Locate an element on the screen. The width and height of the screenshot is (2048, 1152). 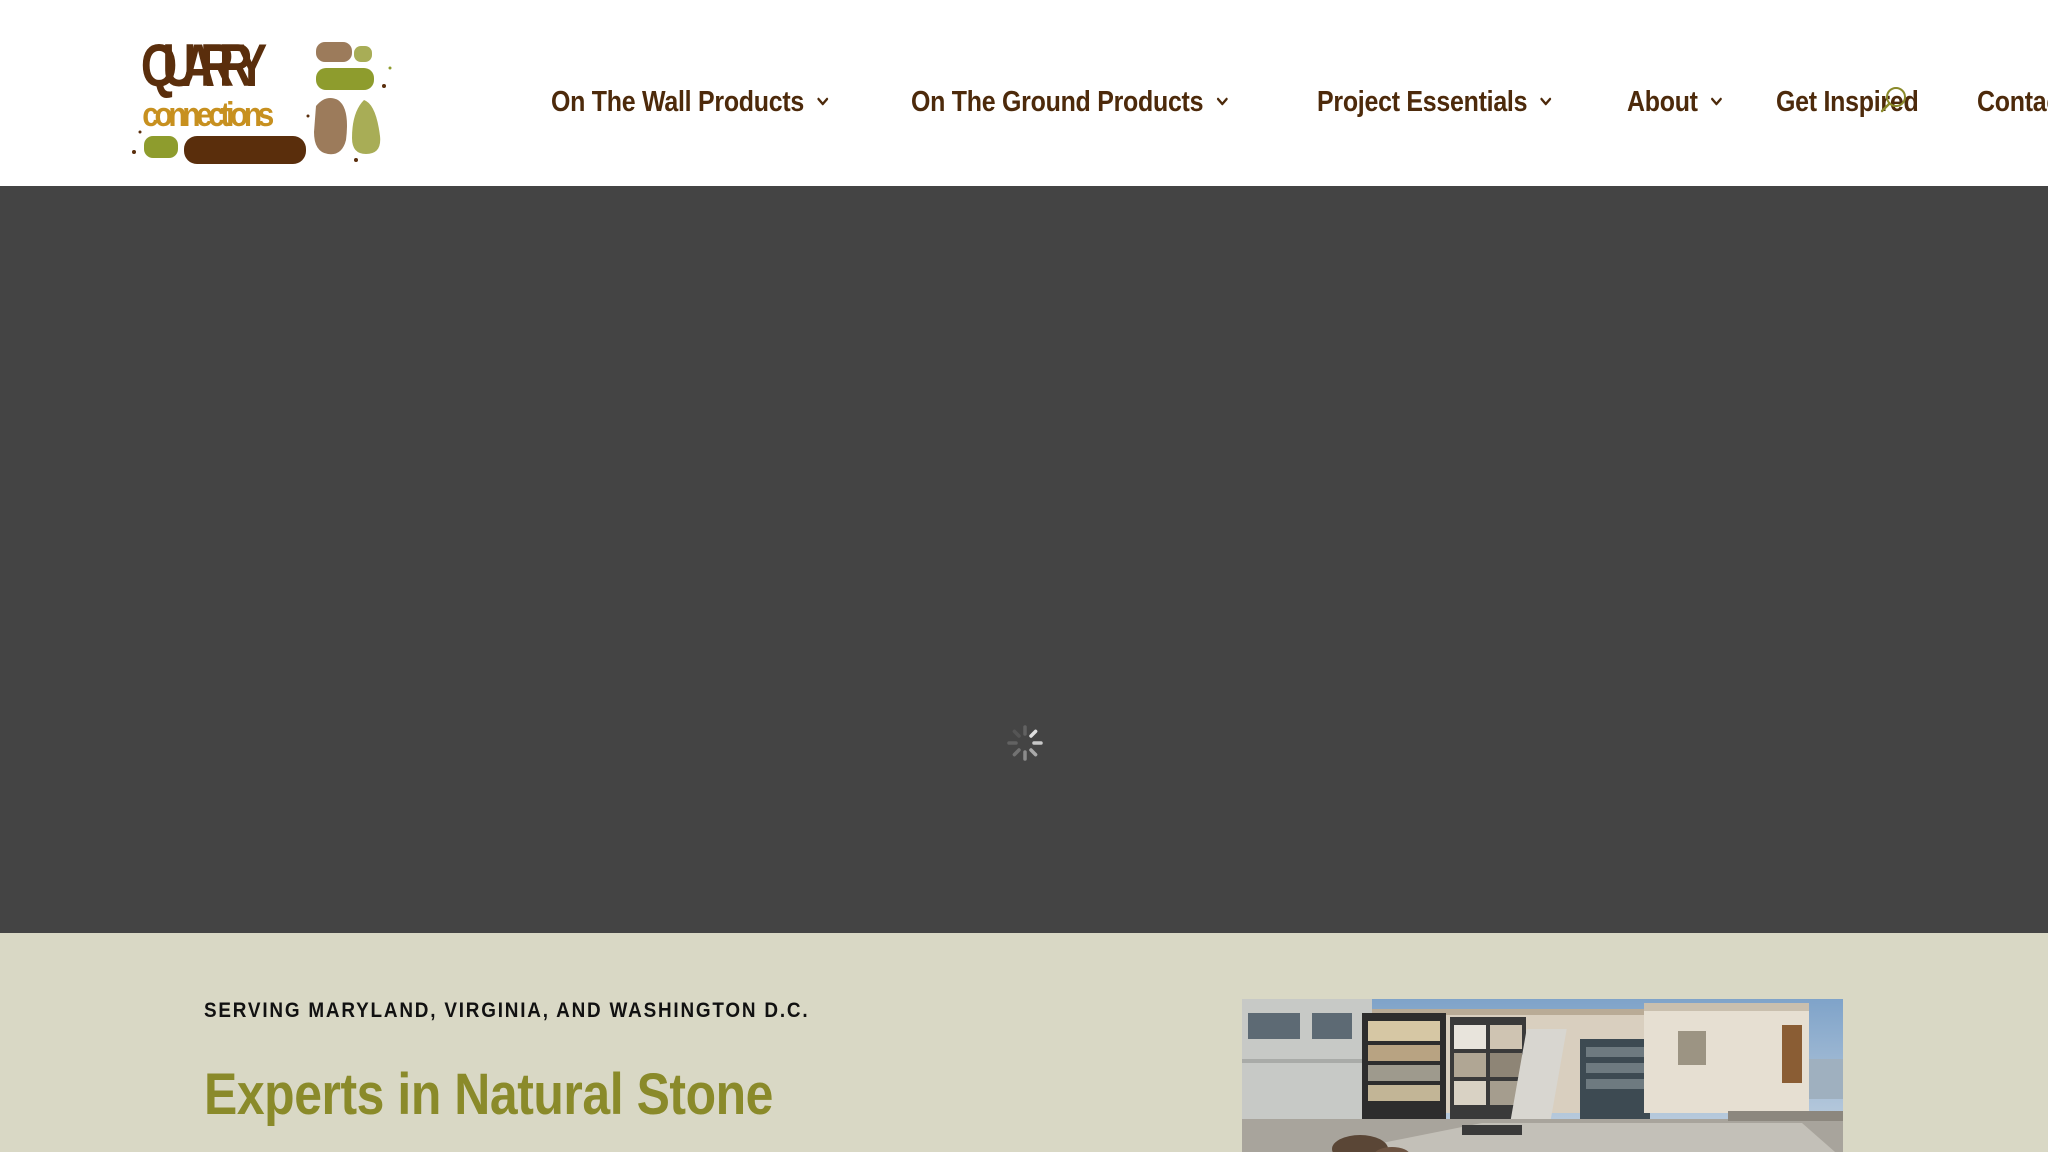
nav-item-on-the-wall-products: On The Wall Products is located at coordinates (690, 102).